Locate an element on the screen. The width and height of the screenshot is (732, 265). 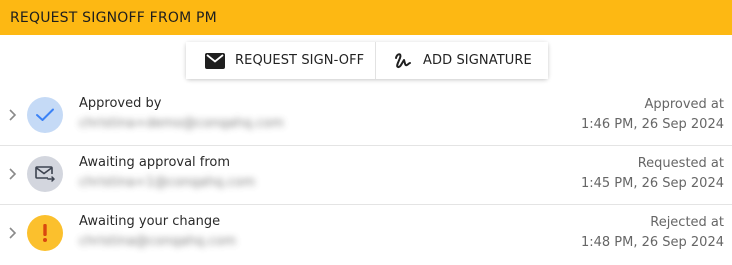
row-email-blurred: christina@conqahq.com is located at coordinates (157, 241).